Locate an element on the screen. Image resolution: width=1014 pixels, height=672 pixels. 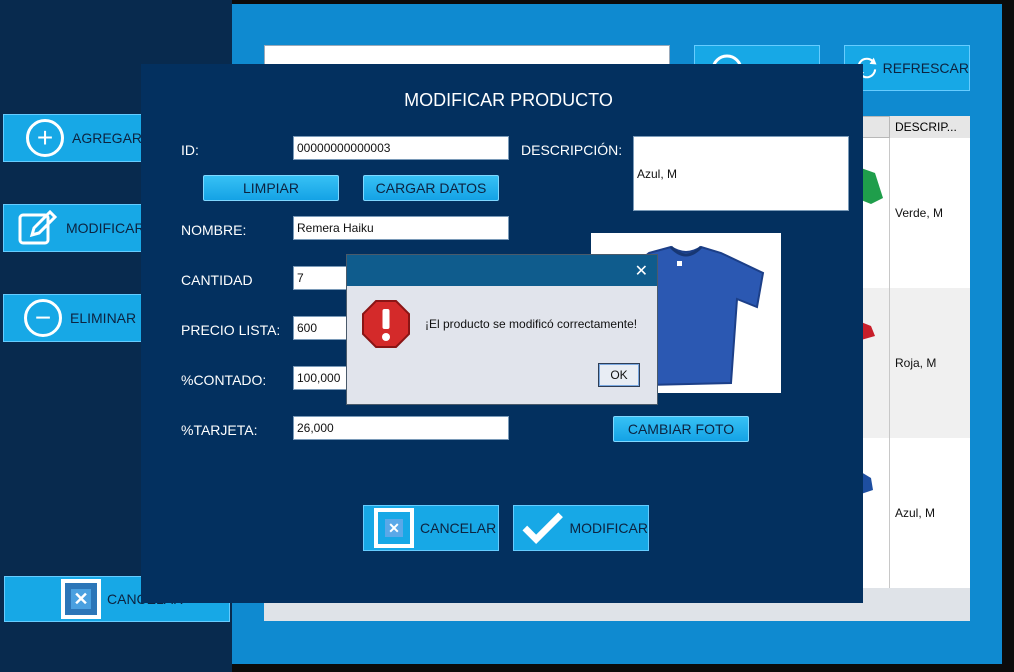
description-field: Azul, M is located at coordinates (741, 173).